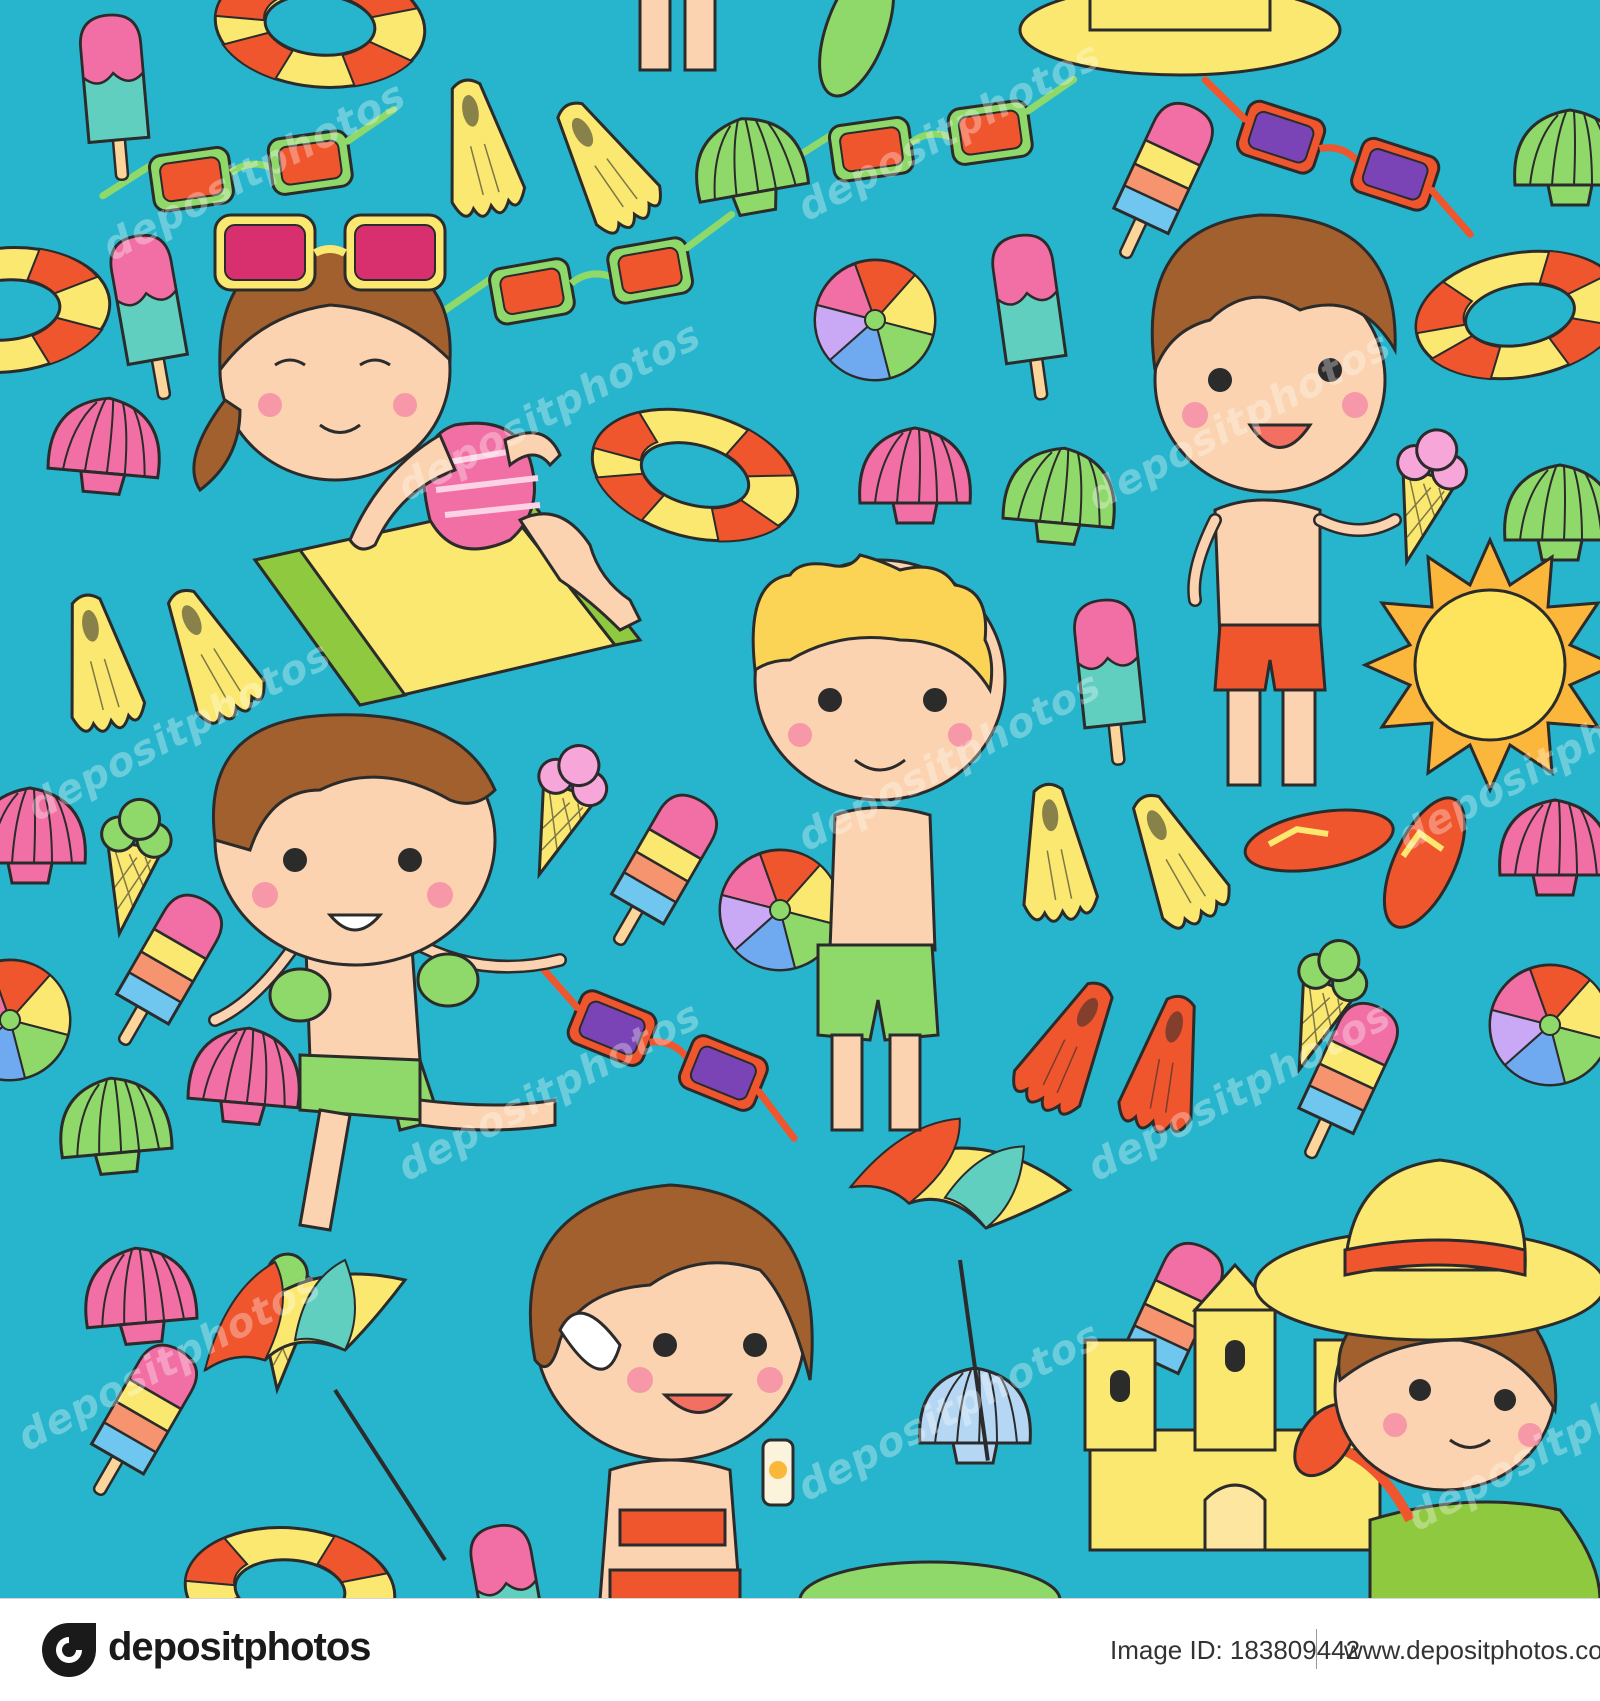 This screenshot has width=1600, height=1701. Describe the element at coordinates (1316, 1649) in the screenshot. I see `footer-divider` at that location.